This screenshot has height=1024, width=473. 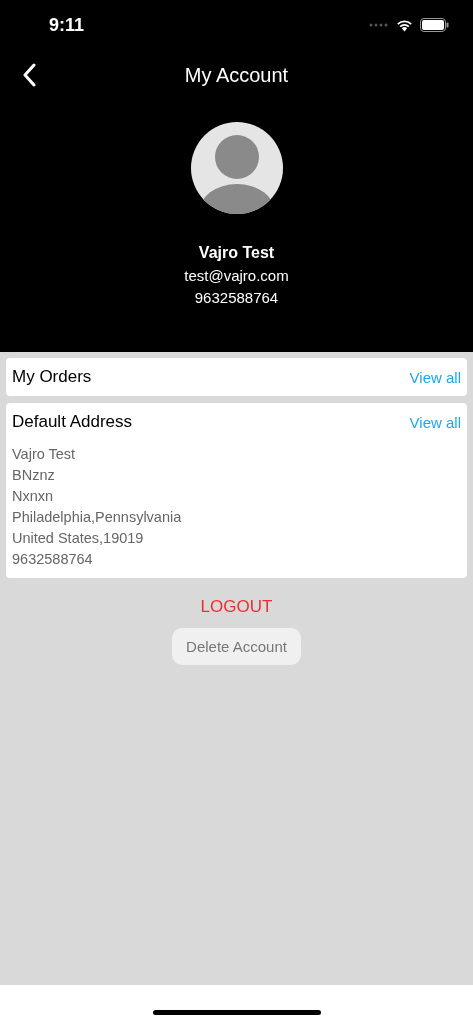 I want to click on screen-title: My Account, so click(x=236, y=75).